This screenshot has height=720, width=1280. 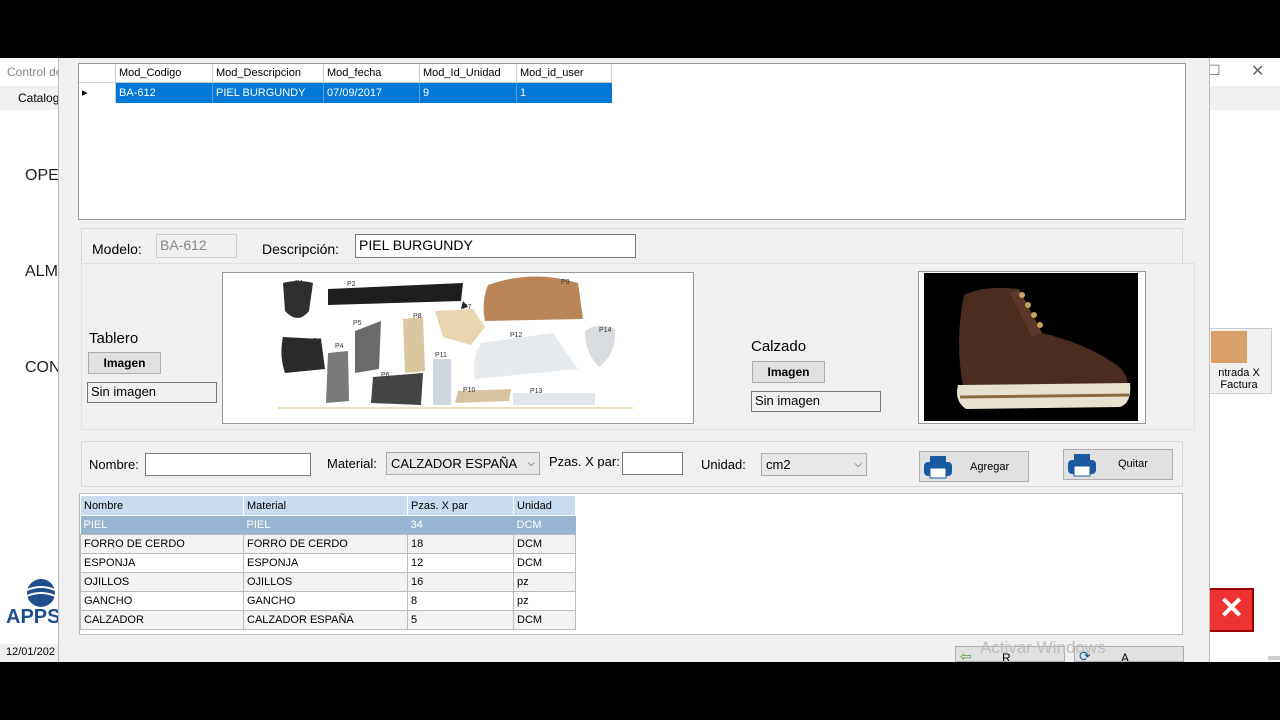 I want to click on status-bar: 12/01/202, so click(x=29, y=653).